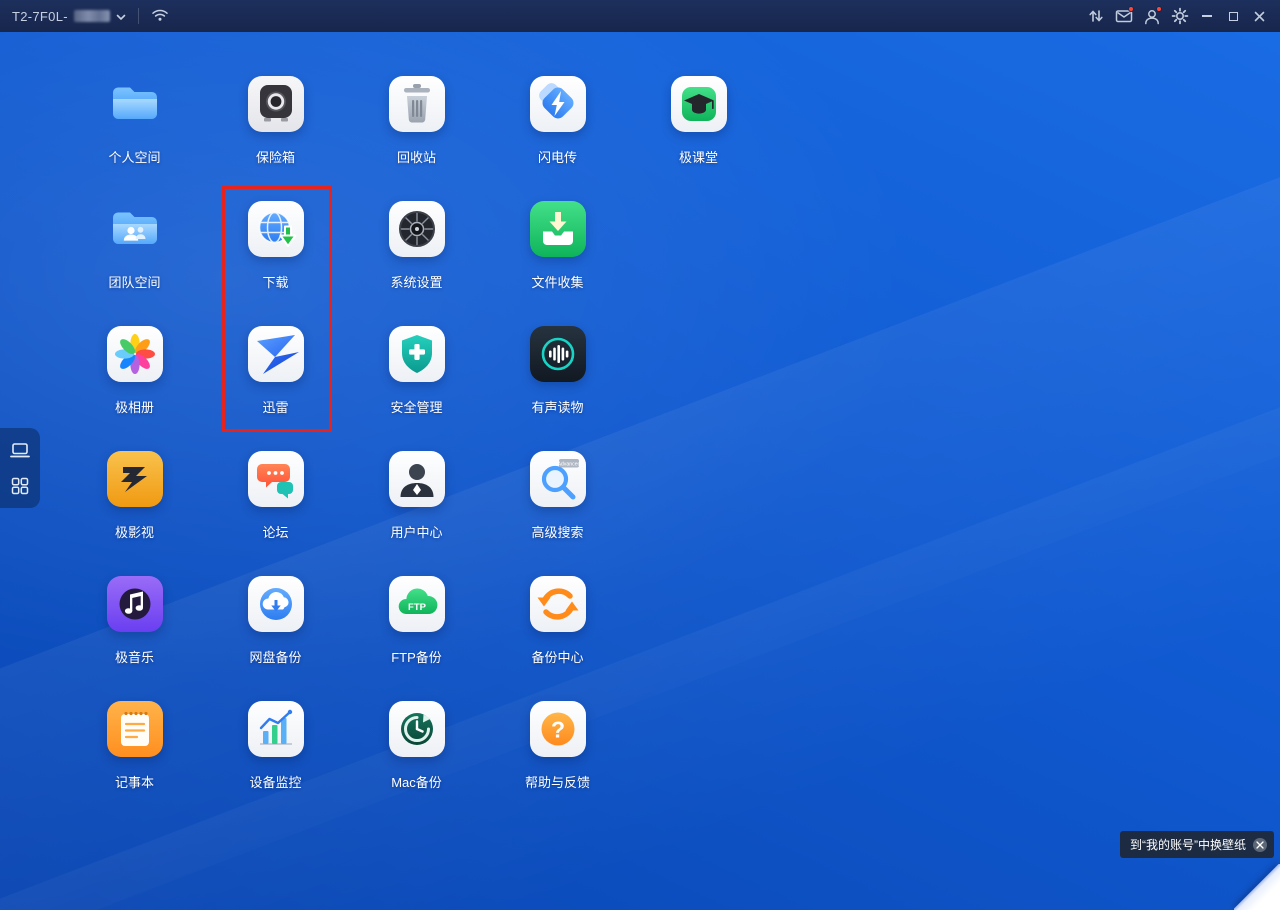 The height and width of the screenshot is (910, 1280). I want to click on movies-icon, so click(134, 479).